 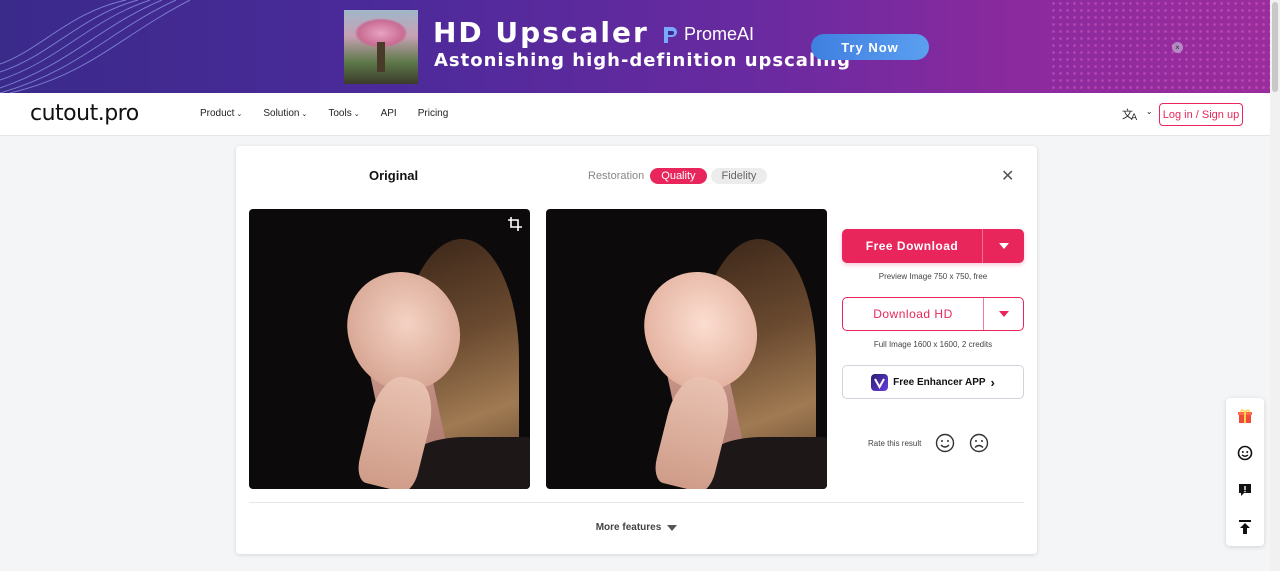 I want to click on cutout-pro-logo: cutout.pro, so click(x=84, y=113).